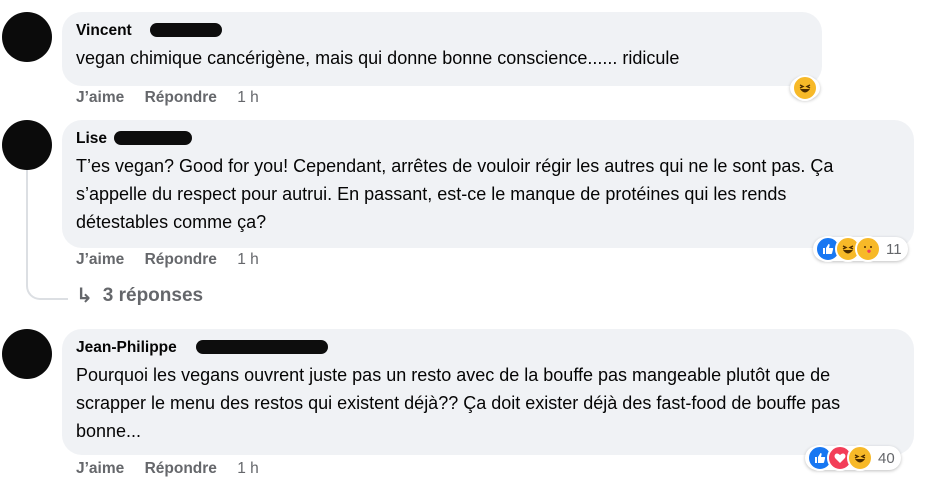 The width and height of the screenshot is (925, 485). Describe the element at coordinates (84, 296) in the screenshot. I see `reply-arrow-icon: ↳` at that location.